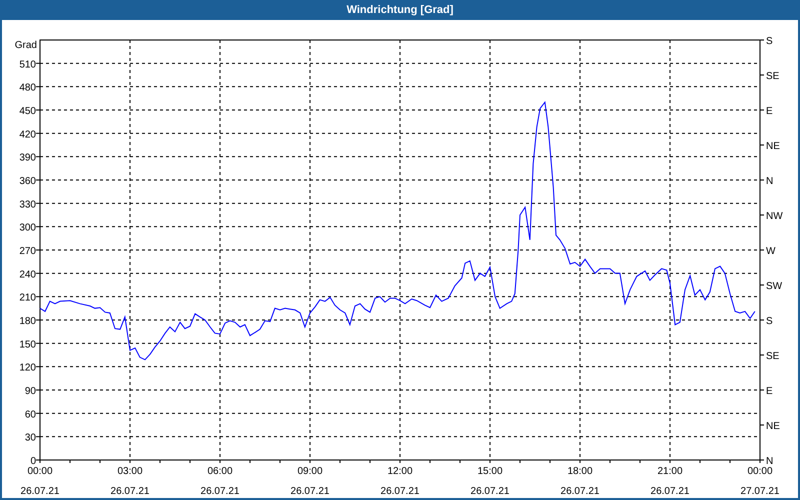  What do you see at coordinates (490, 471) in the screenshot?
I see `axis-label: 15:00` at bounding box center [490, 471].